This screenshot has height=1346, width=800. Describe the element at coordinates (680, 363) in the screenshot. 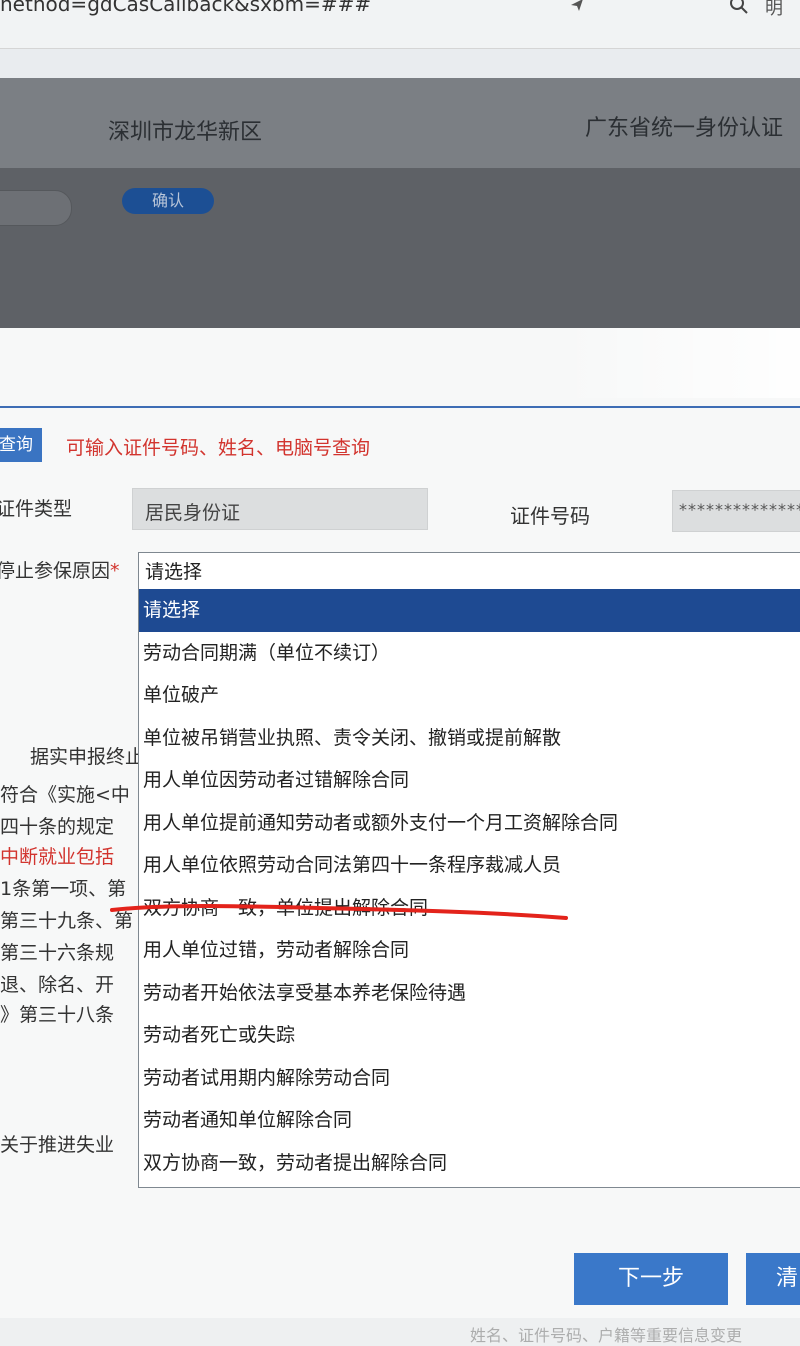

I see `screen-glare` at that location.